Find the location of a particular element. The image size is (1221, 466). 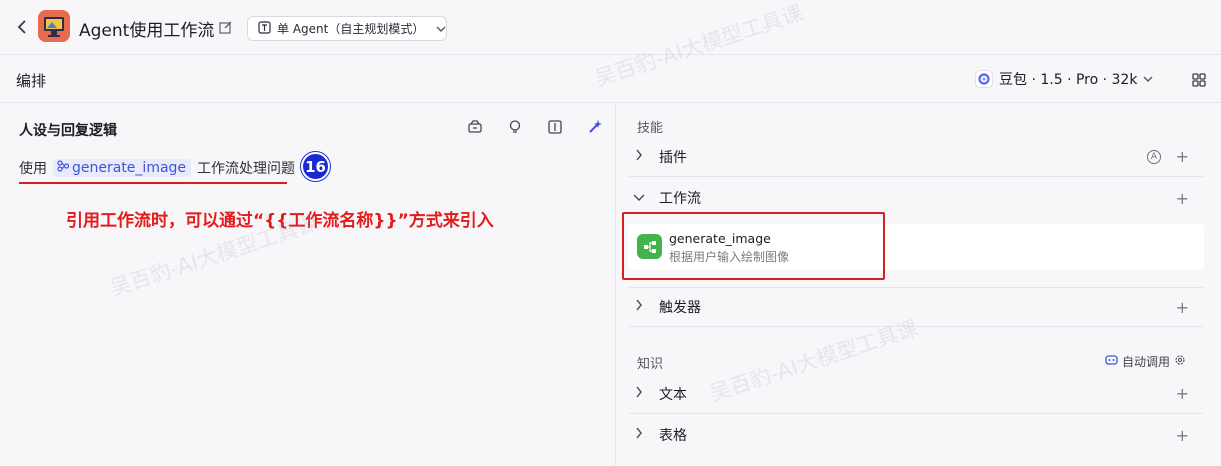

trigger-label: 触发器 is located at coordinates (680, 308).